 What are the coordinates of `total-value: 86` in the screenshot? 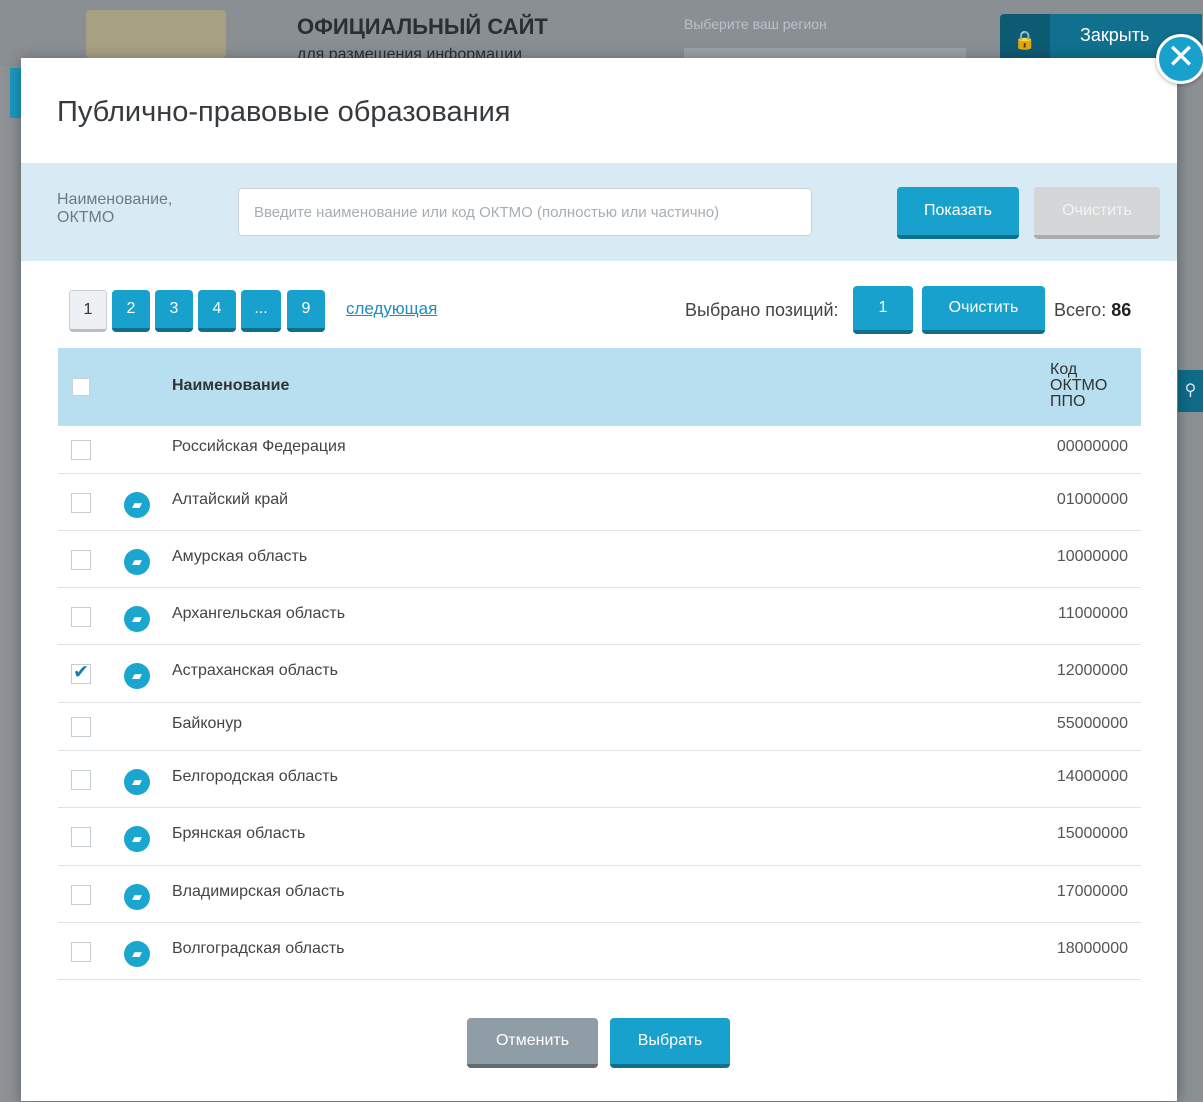 It's located at (1121, 310).